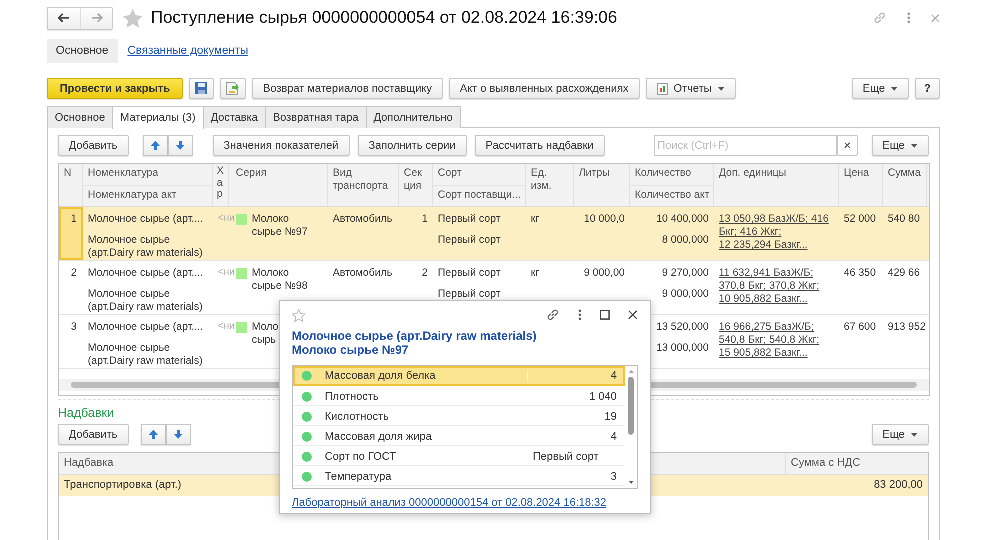 Image resolution: width=987 pixels, height=540 pixels. What do you see at coordinates (860, 219) in the screenshot?
I see `table-cell-text: 52 000` at bounding box center [860, 219].